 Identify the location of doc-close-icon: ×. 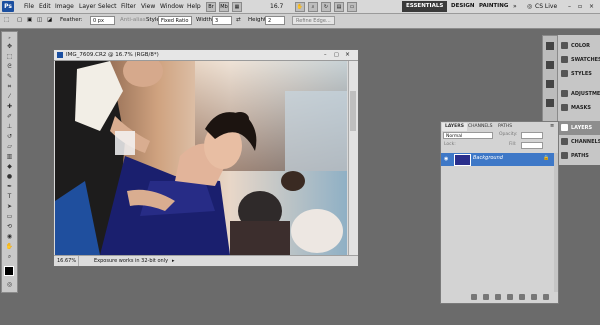
(347, 55).